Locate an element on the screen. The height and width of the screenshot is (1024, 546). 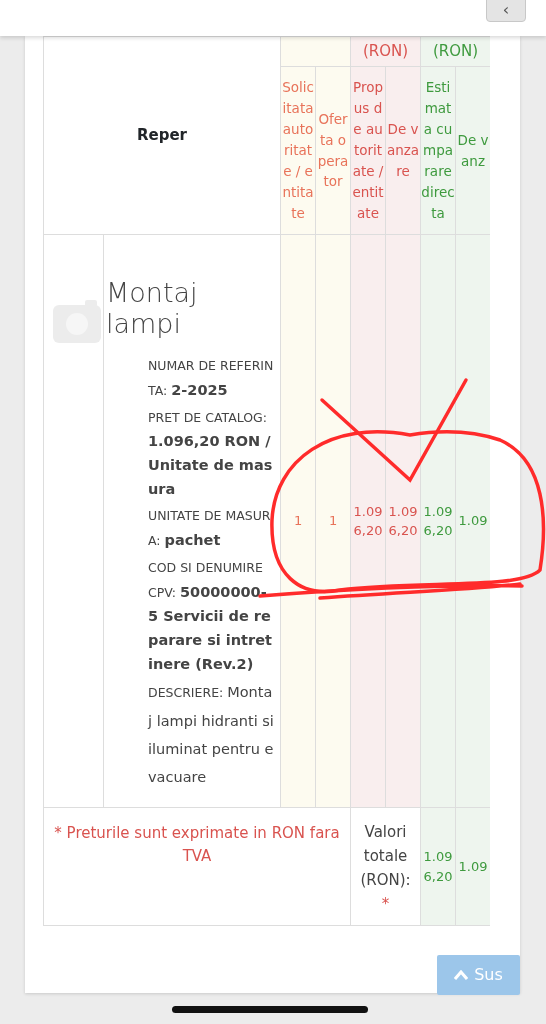
detail-text: COD SI DENUMIRE CPV: 50000000-5 Servicii de reparare si intretinere (Rev.2) is located at coordinates (210, 616).